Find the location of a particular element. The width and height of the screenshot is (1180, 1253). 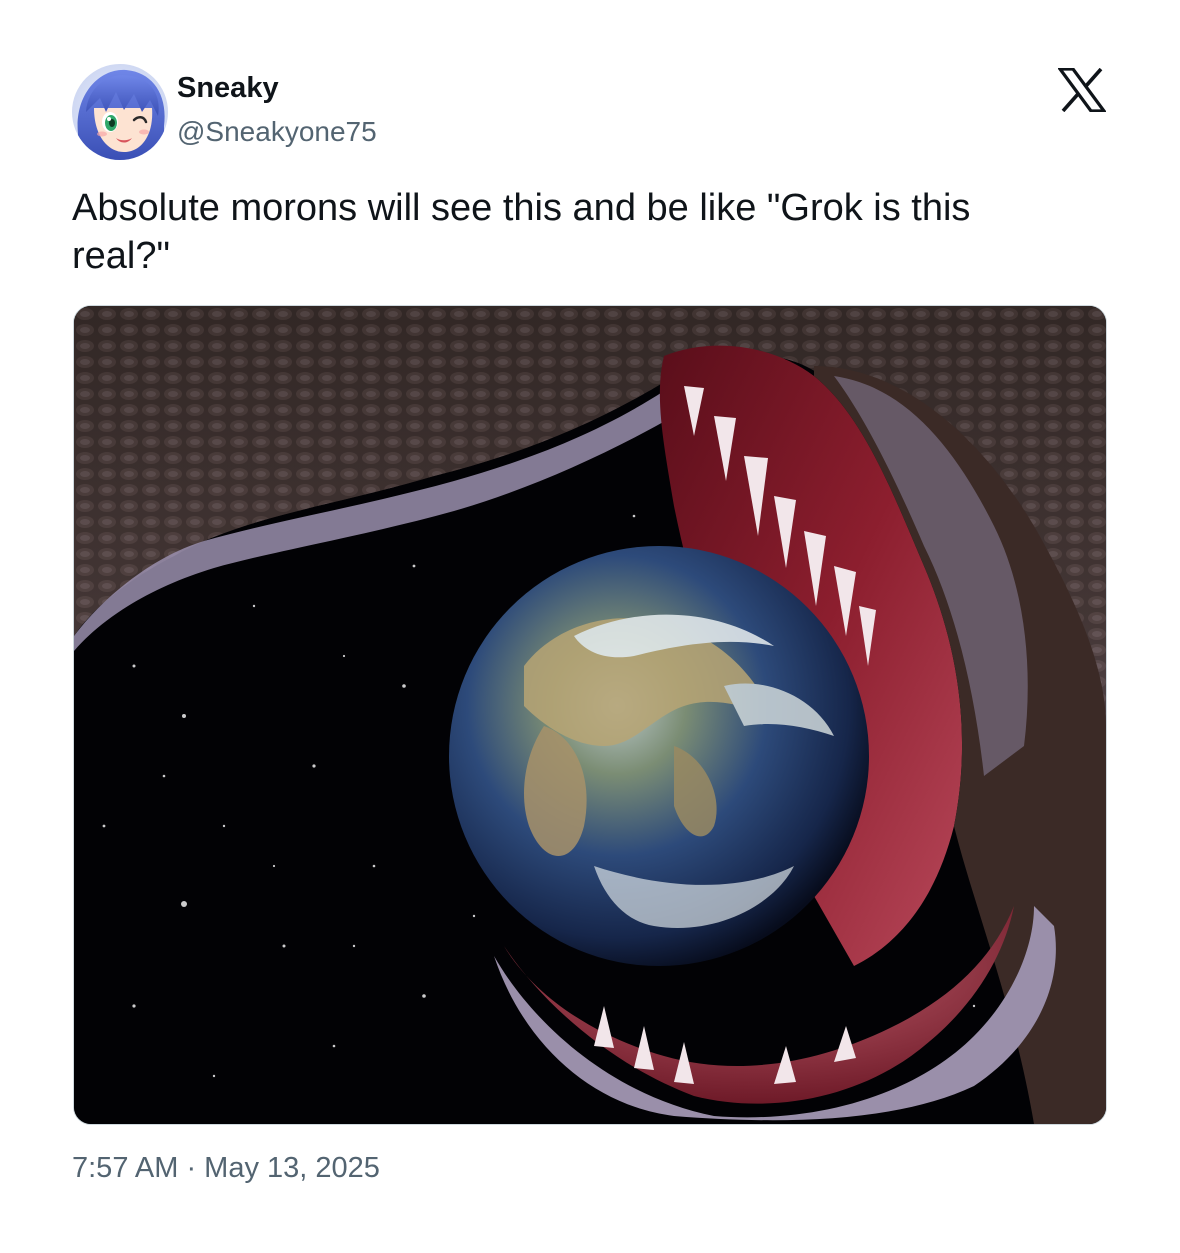

x-logo-glyph is located at coordinates (1082, 90).